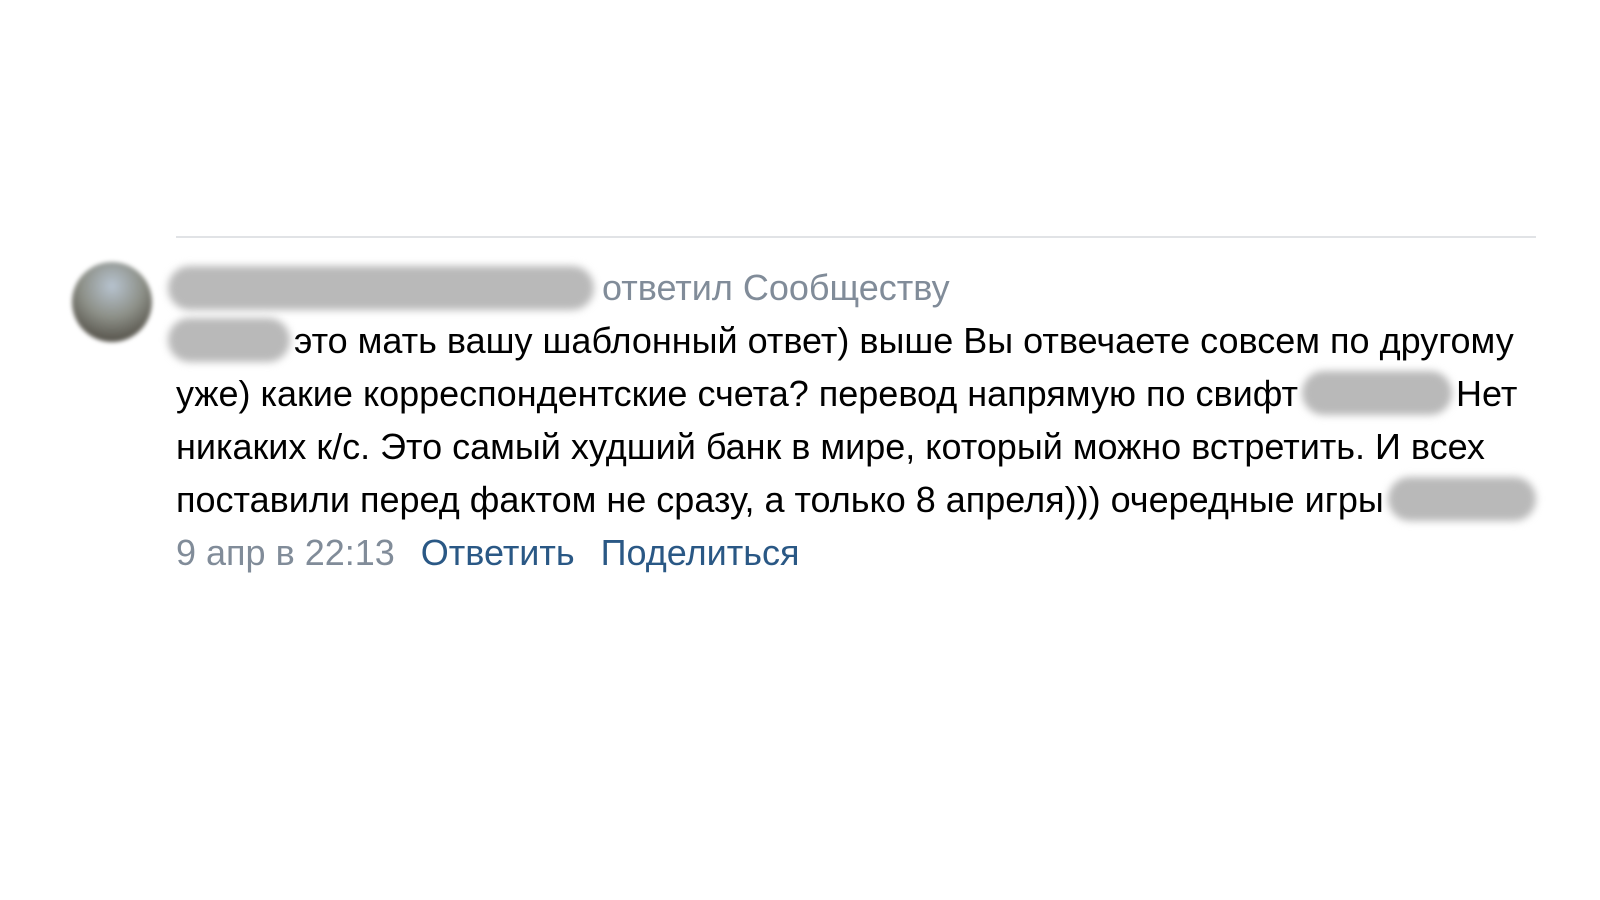 This screenshot has height=900, width=1600. I want to click on ending-redacted, so click(1461, 499).